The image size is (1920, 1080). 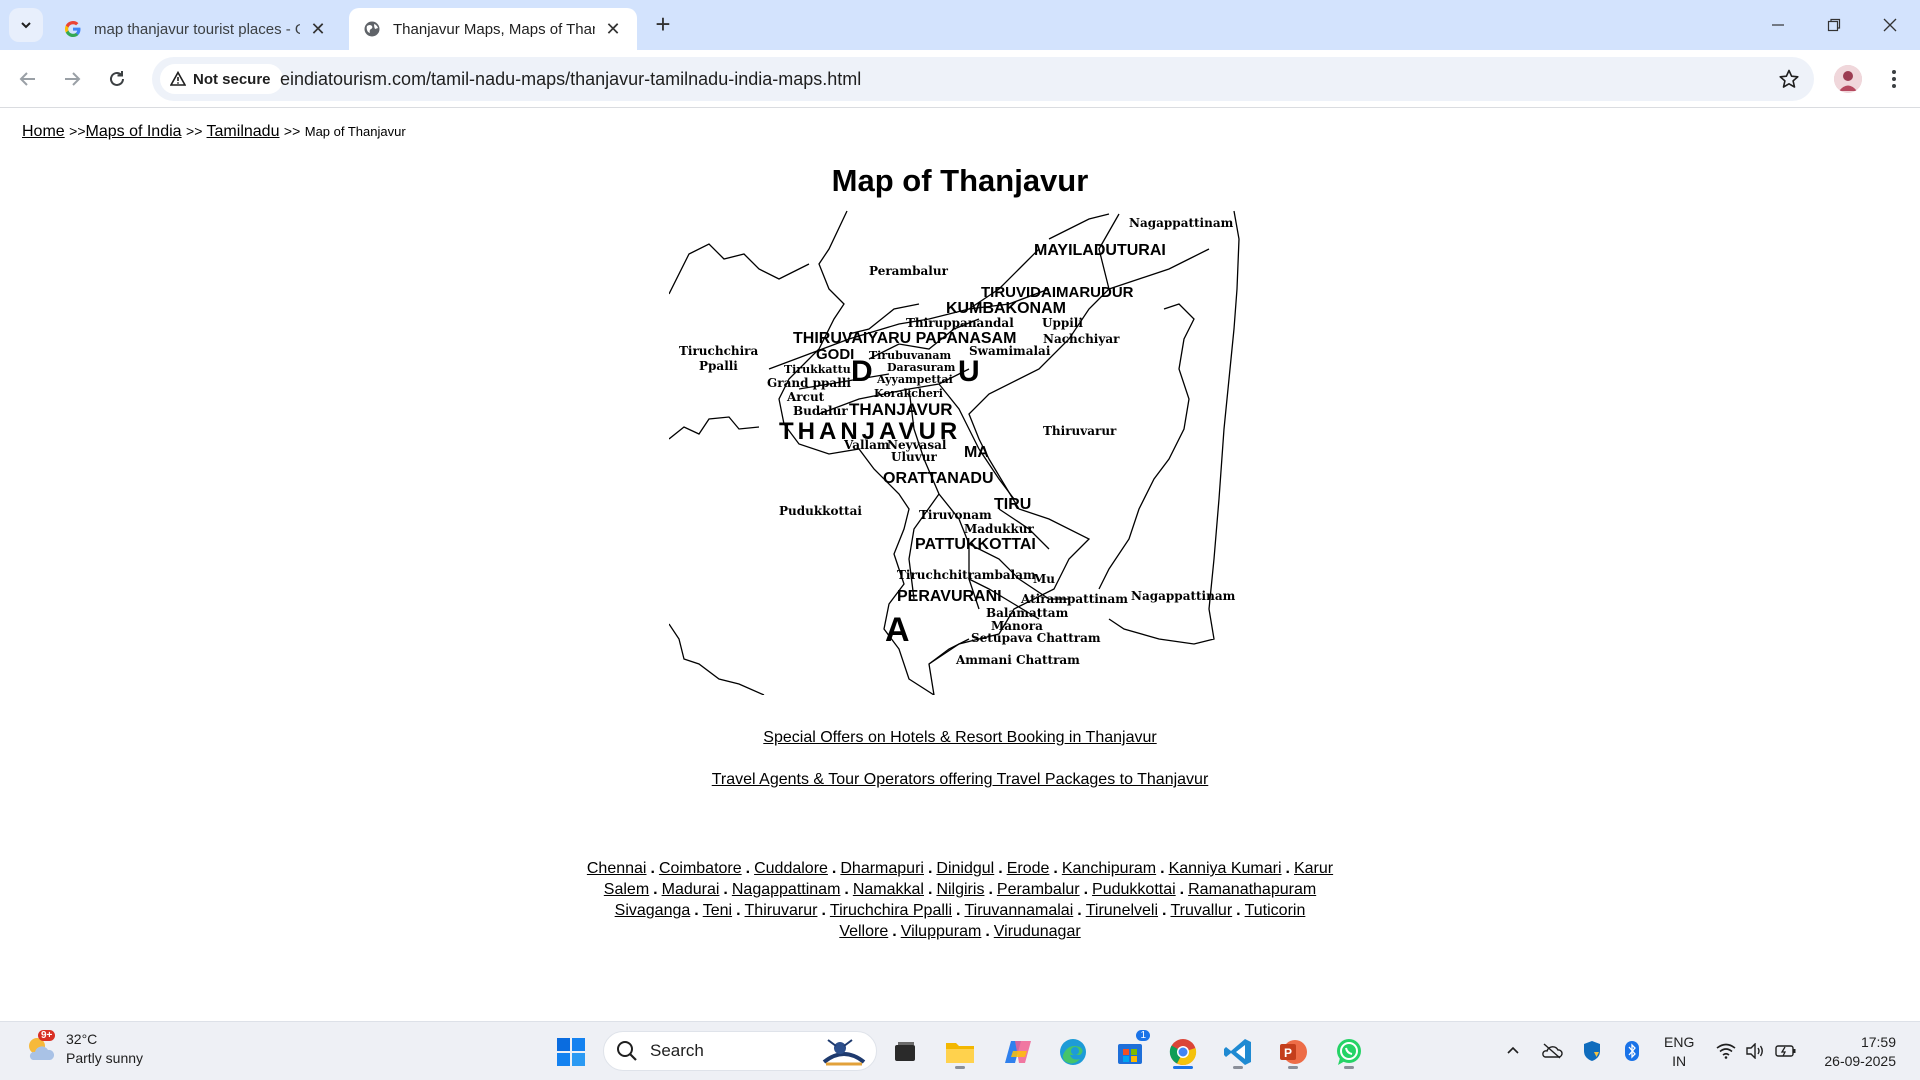 I want to click on chevron-down-icon, so click(x=26, y=25).